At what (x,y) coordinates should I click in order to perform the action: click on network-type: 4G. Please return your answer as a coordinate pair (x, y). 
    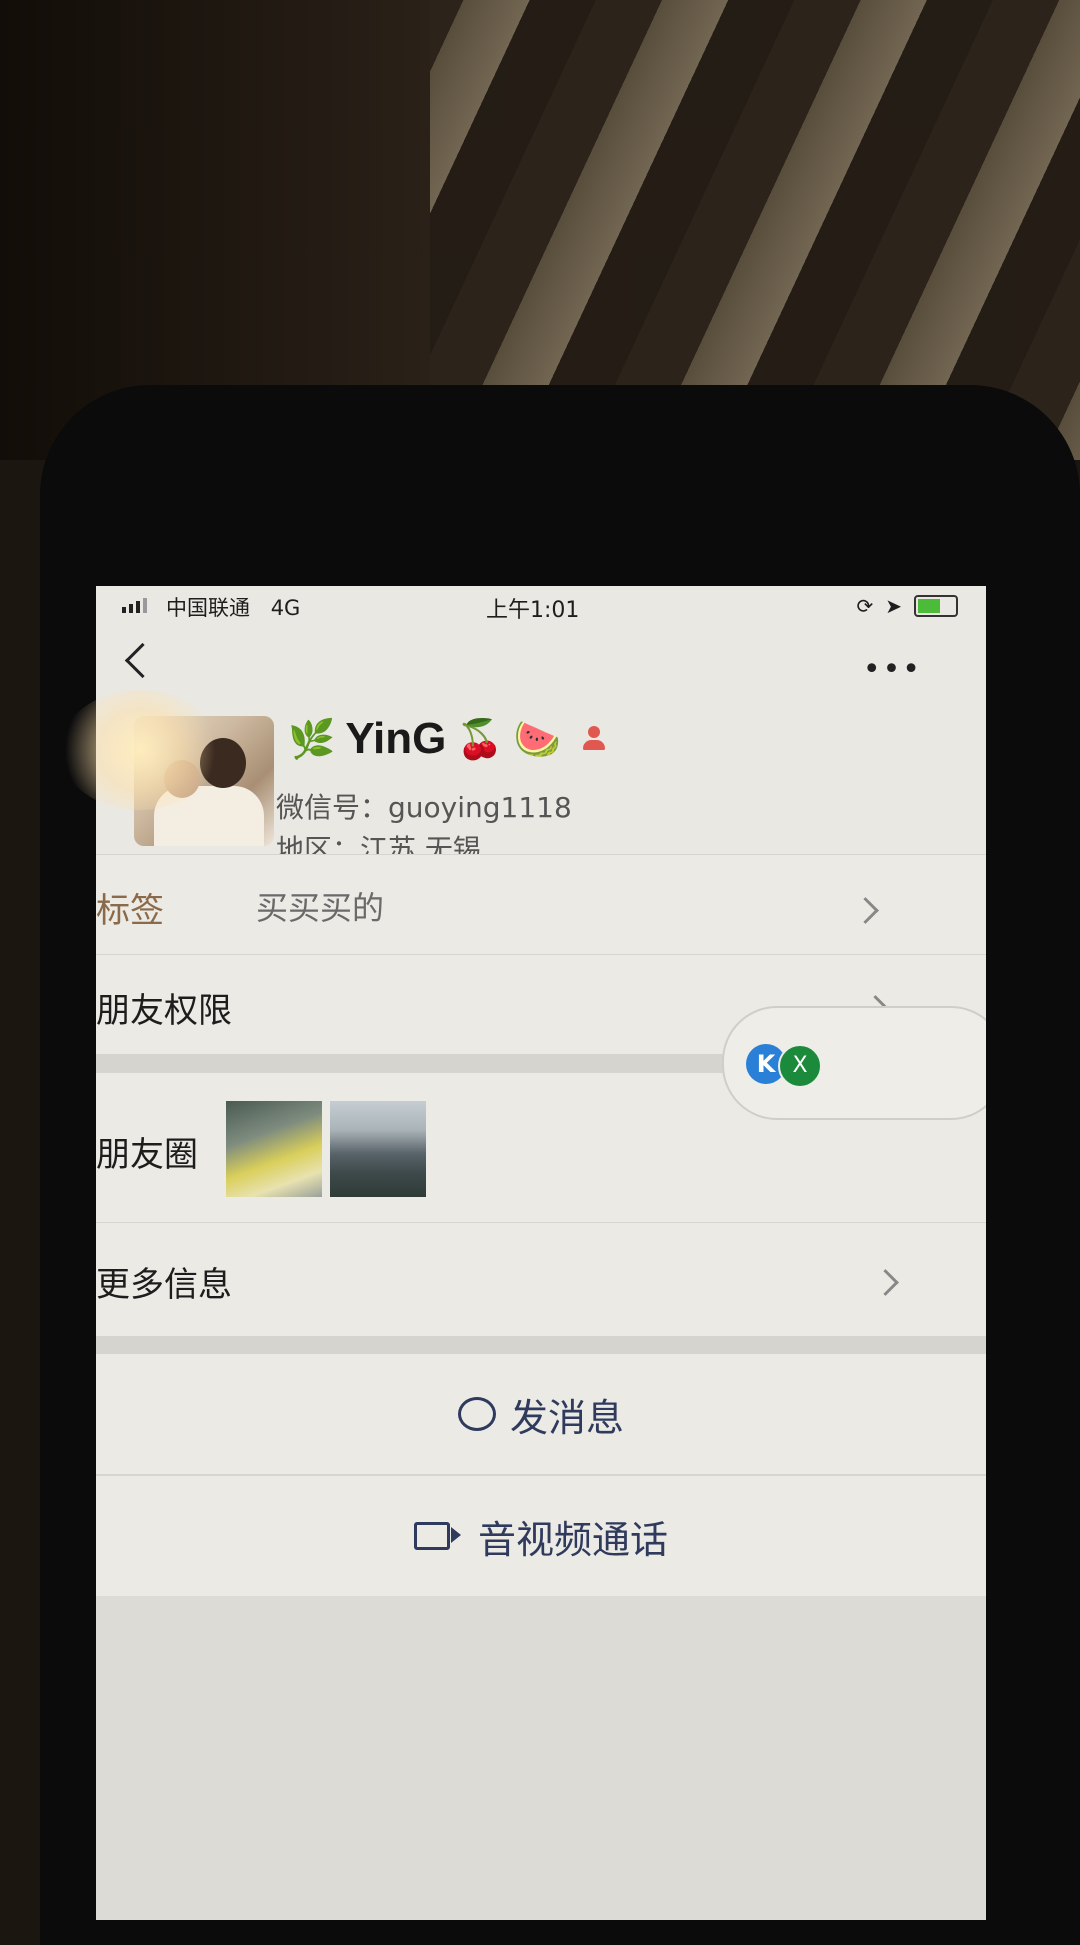
    Looking at the image, I should click on (285, 608).